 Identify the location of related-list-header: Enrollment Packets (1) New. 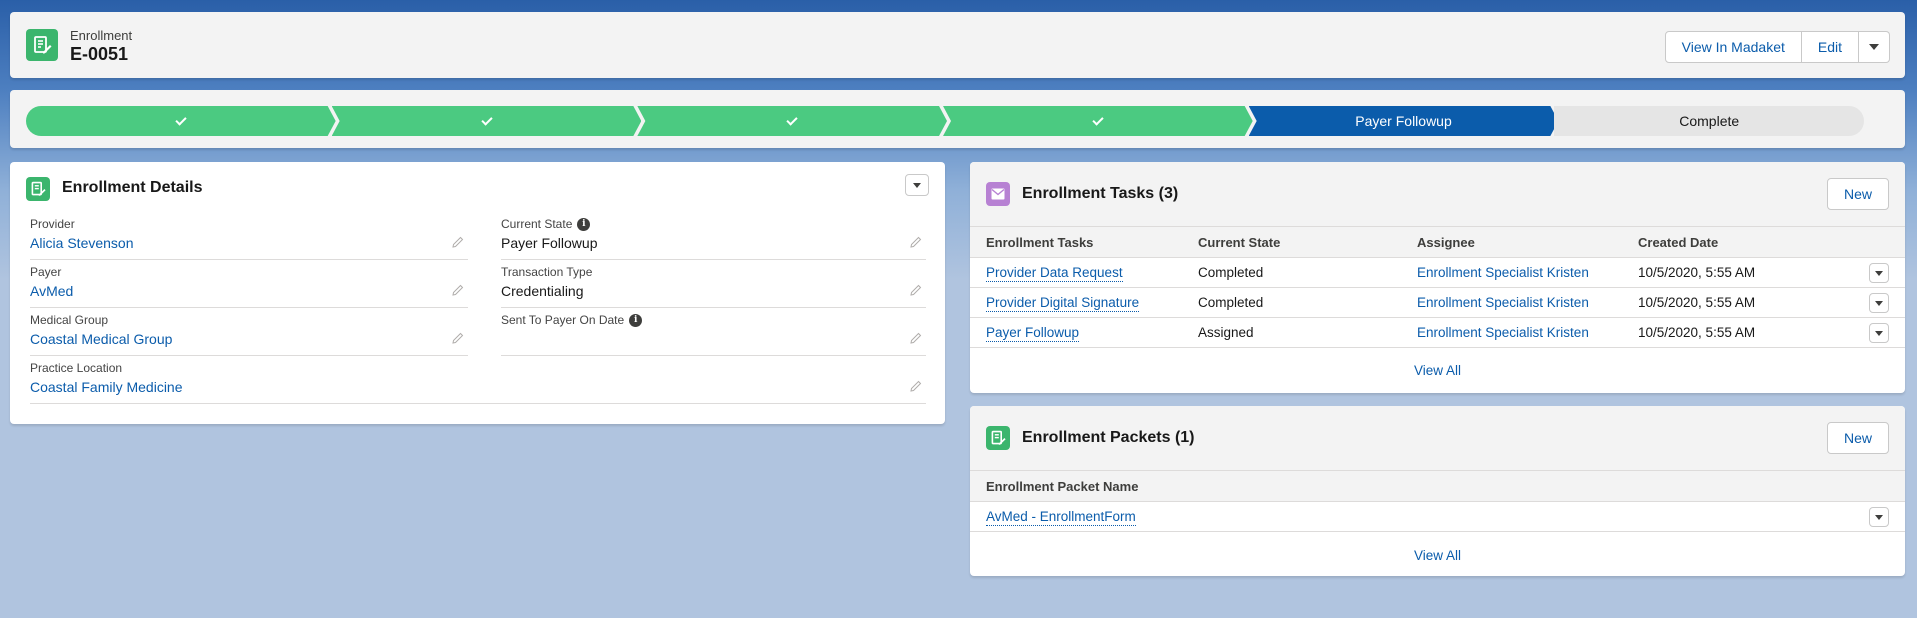
(1437, 438).